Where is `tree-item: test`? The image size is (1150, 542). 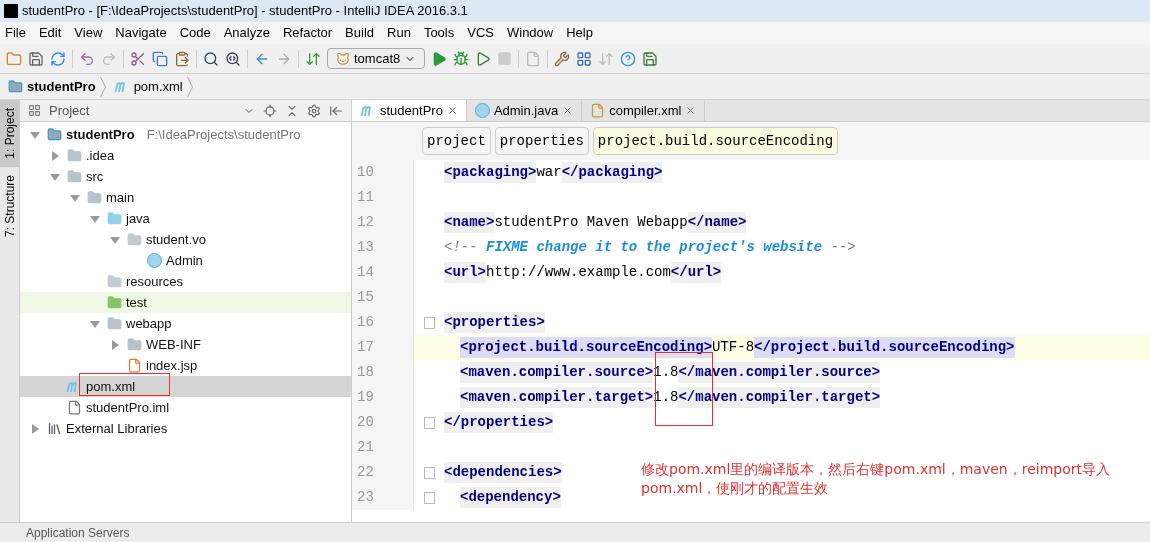
tree-item: test is located at coordinates (185, 302).